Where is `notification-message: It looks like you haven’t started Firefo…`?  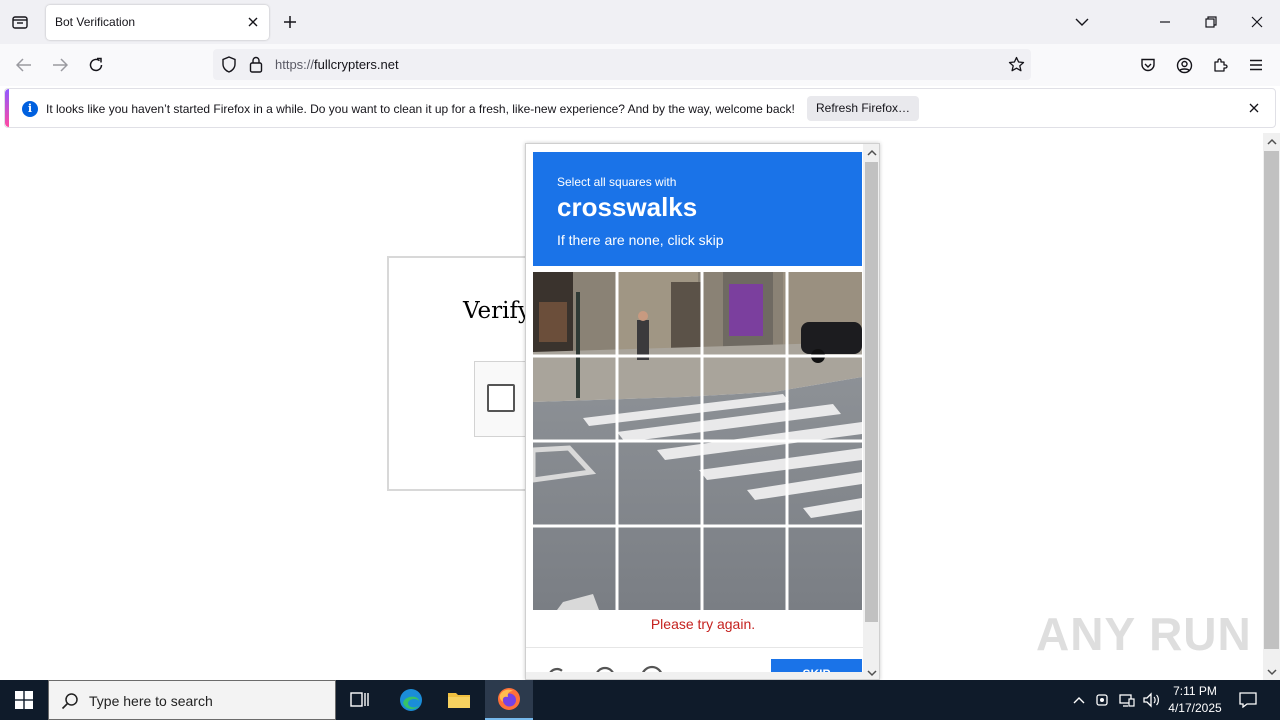
notification-message: It looks like you haven’t started Firefo… is located at coordinates (420, 109).